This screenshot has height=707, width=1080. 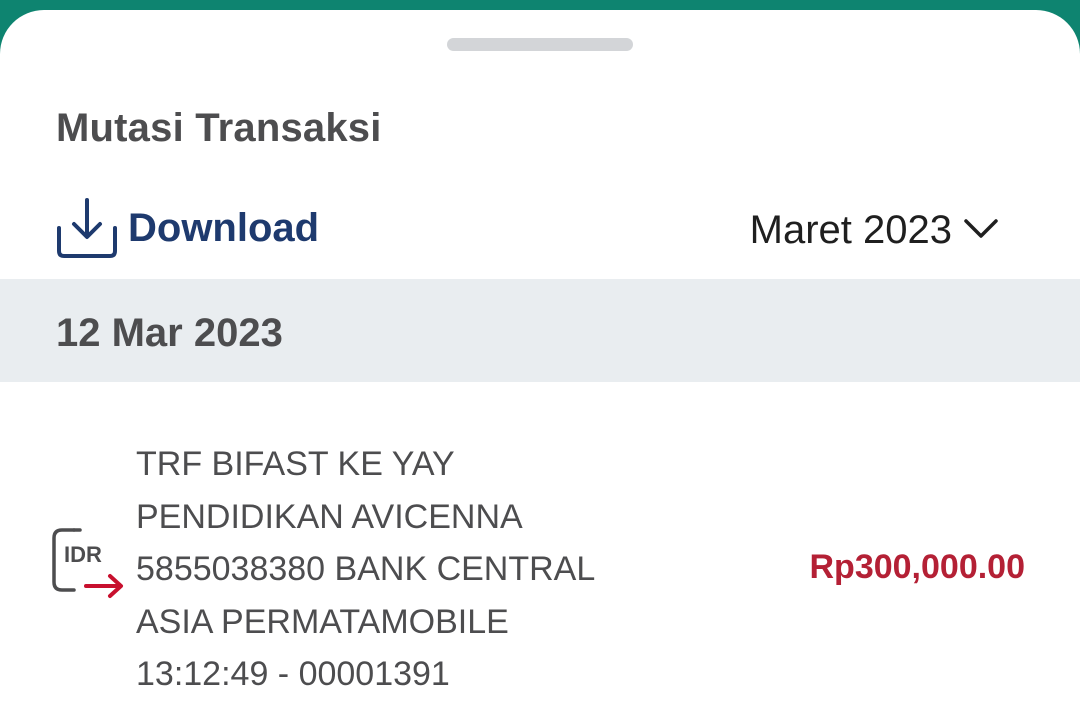 I want to click on transaction-description-line: ASIA PERMATAMOBILE, so click(x=322, y=621).